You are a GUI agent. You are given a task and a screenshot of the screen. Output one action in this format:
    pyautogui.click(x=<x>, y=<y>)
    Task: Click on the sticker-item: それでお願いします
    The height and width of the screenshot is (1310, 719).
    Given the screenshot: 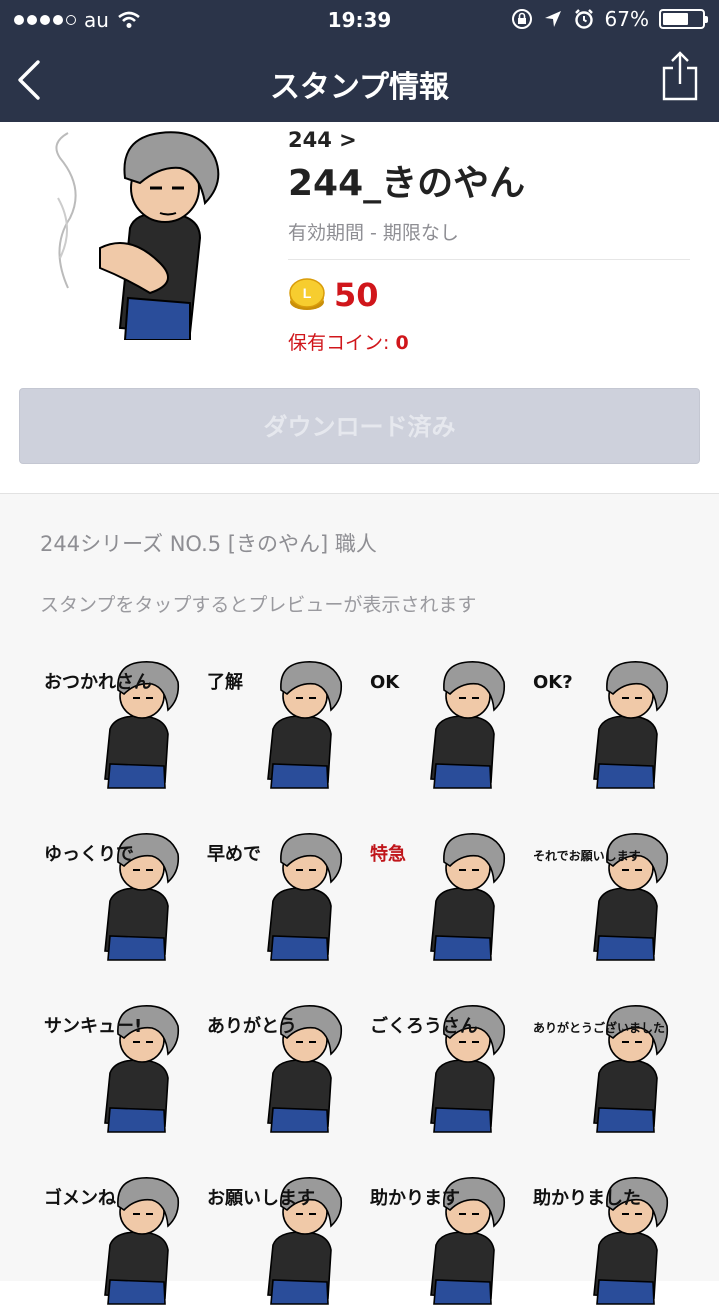 What is the action you would take?
    pyautogui.click(x=604, y=896)
    